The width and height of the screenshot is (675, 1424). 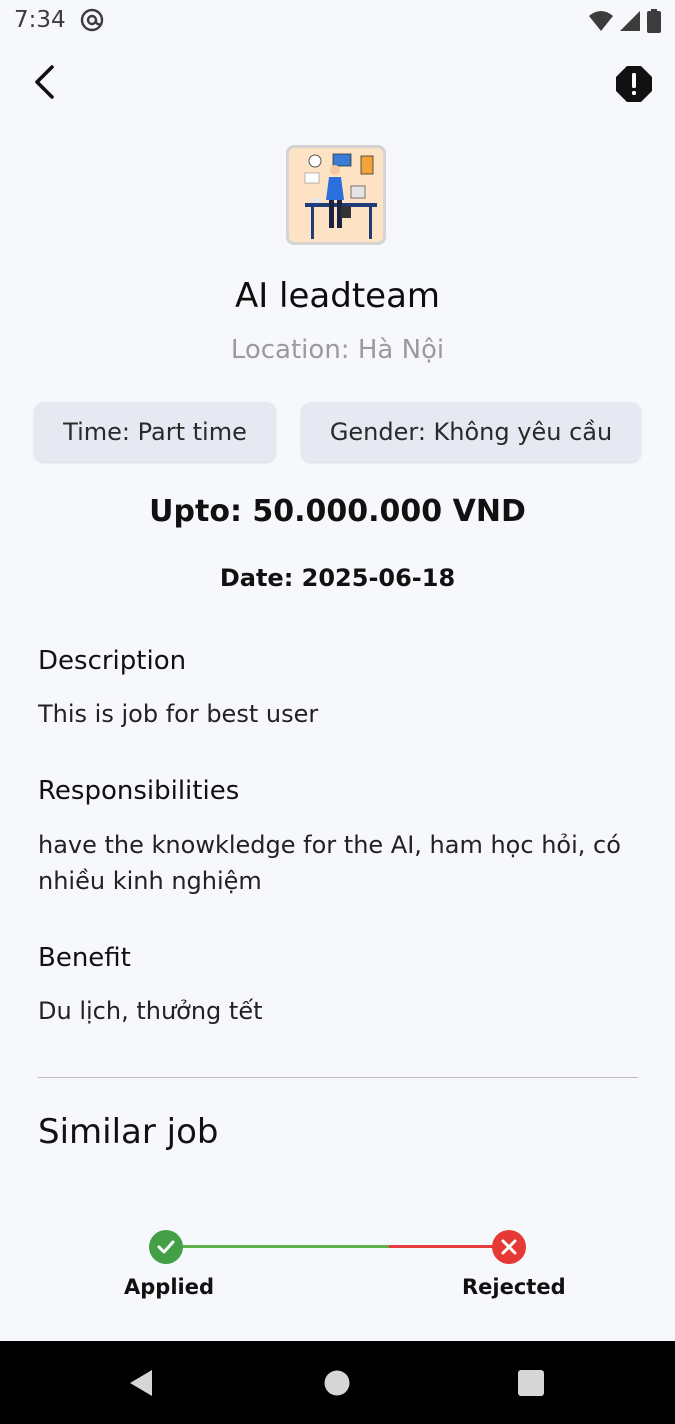 What do you see at coordinates (601, 21) in the screenshot?
I see `wifi-icon` at bounding box center [601, 21].